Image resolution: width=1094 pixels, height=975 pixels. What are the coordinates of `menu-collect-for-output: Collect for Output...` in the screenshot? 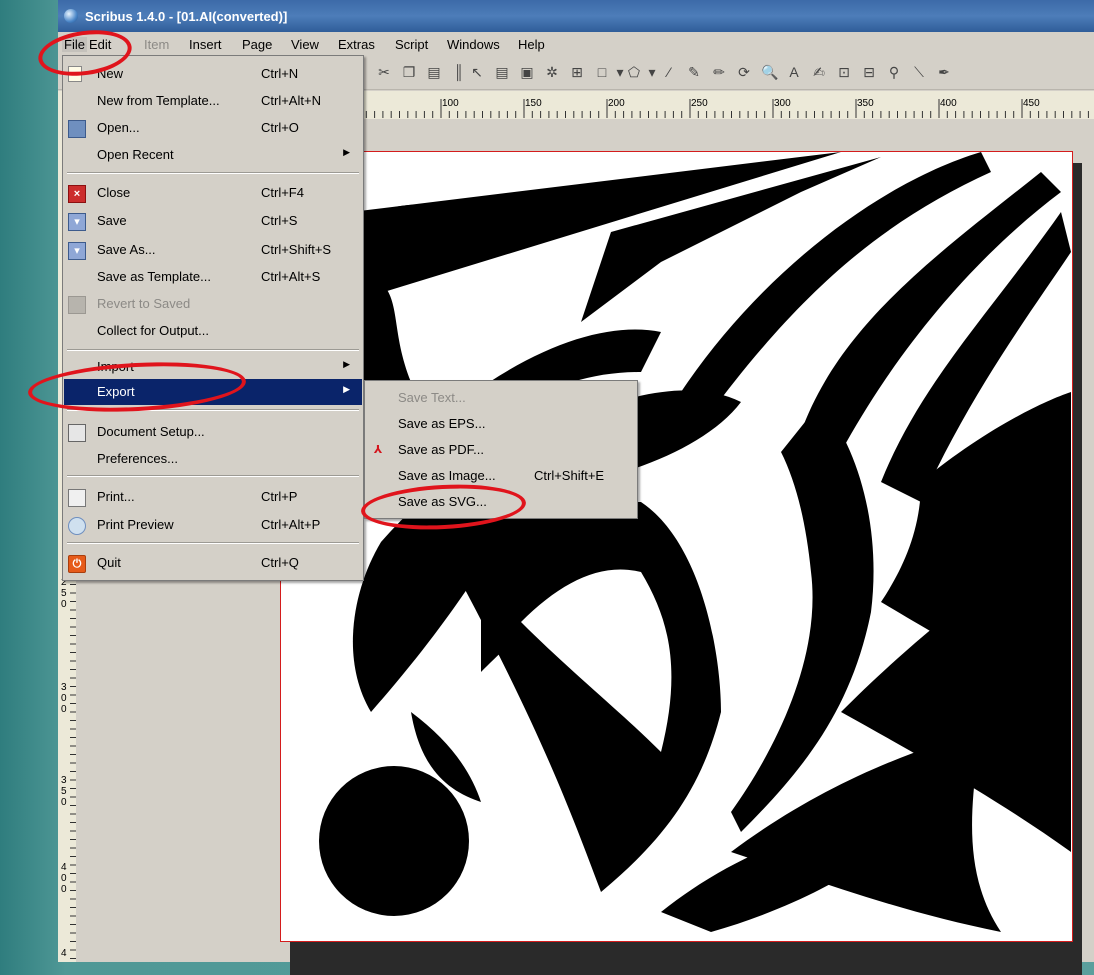 It's located at (213, 331).